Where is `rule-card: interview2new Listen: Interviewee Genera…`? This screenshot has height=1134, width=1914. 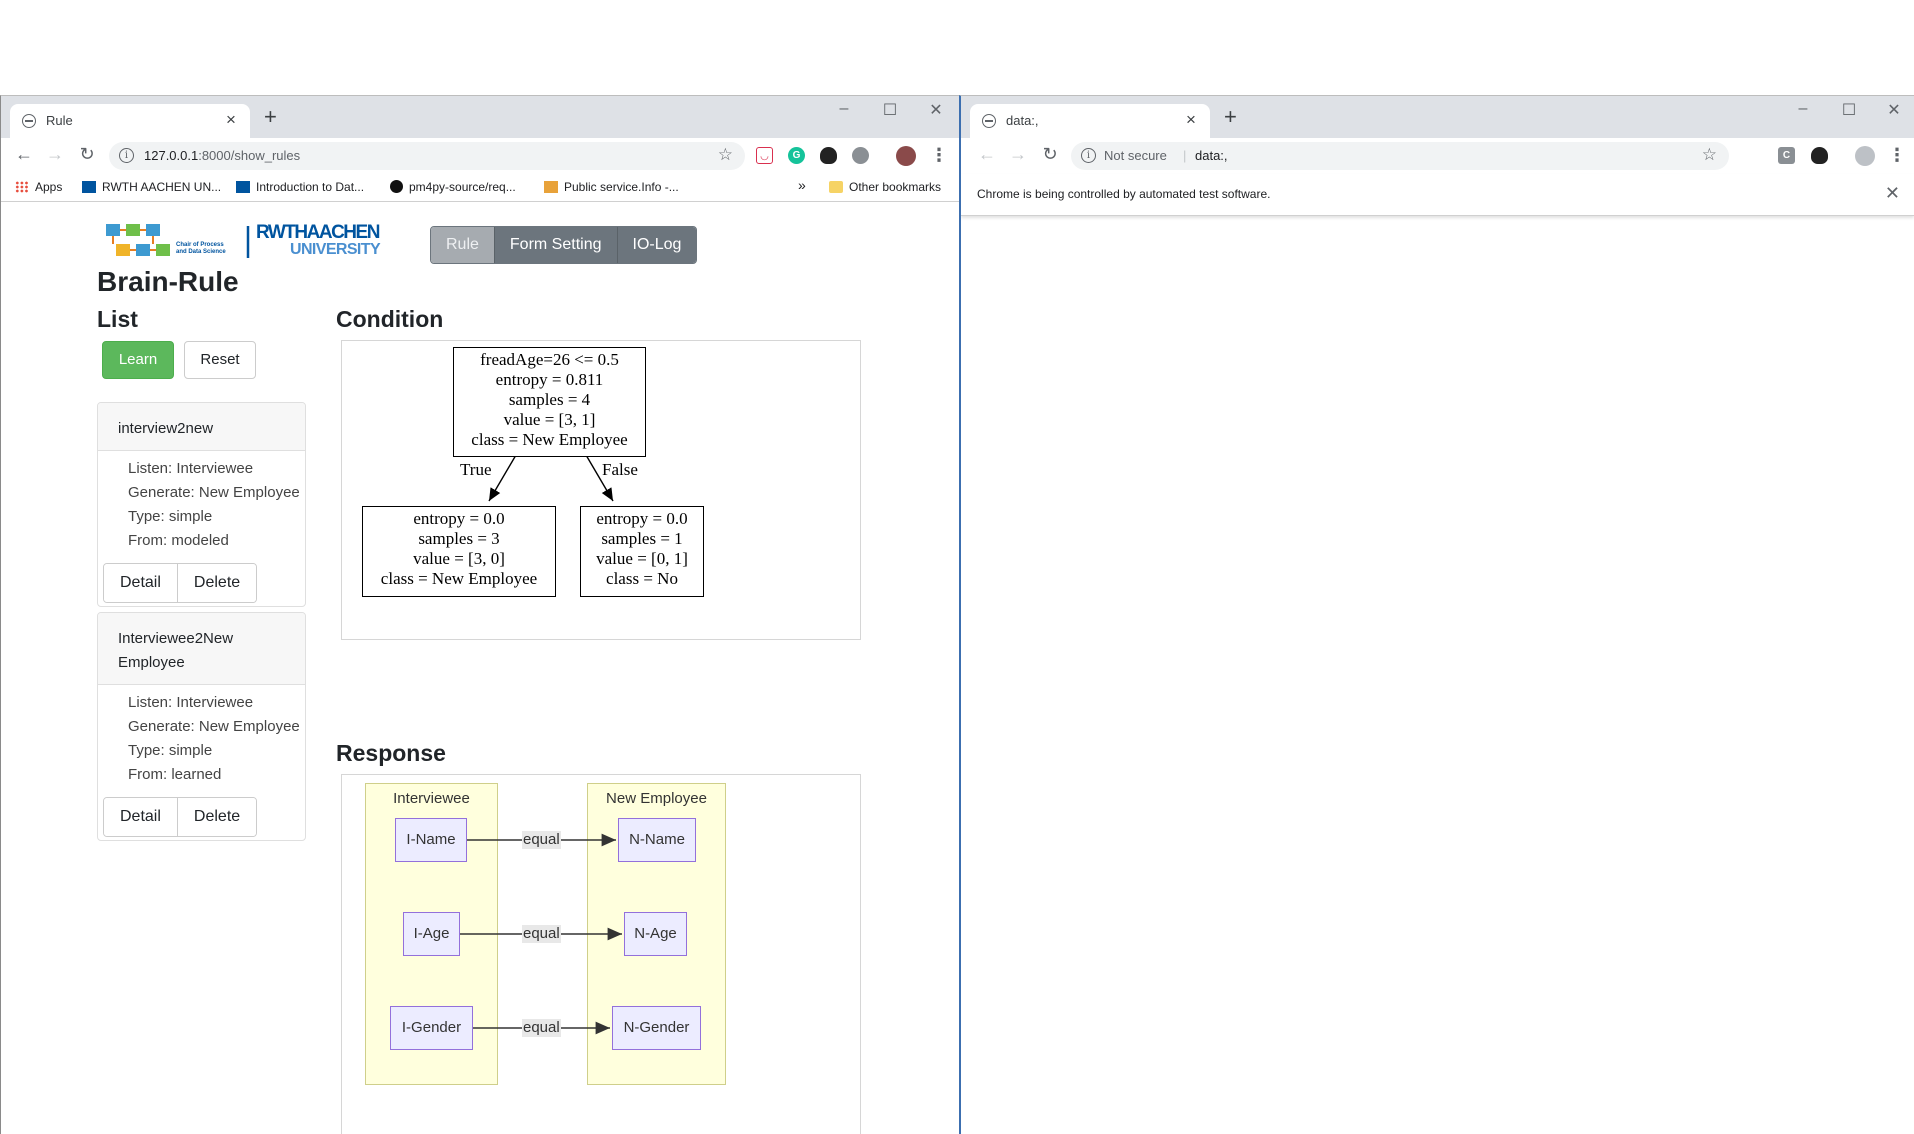 rule-card: interview2new Listen: Interviewee Genera… is located at coordinates (201, 504).